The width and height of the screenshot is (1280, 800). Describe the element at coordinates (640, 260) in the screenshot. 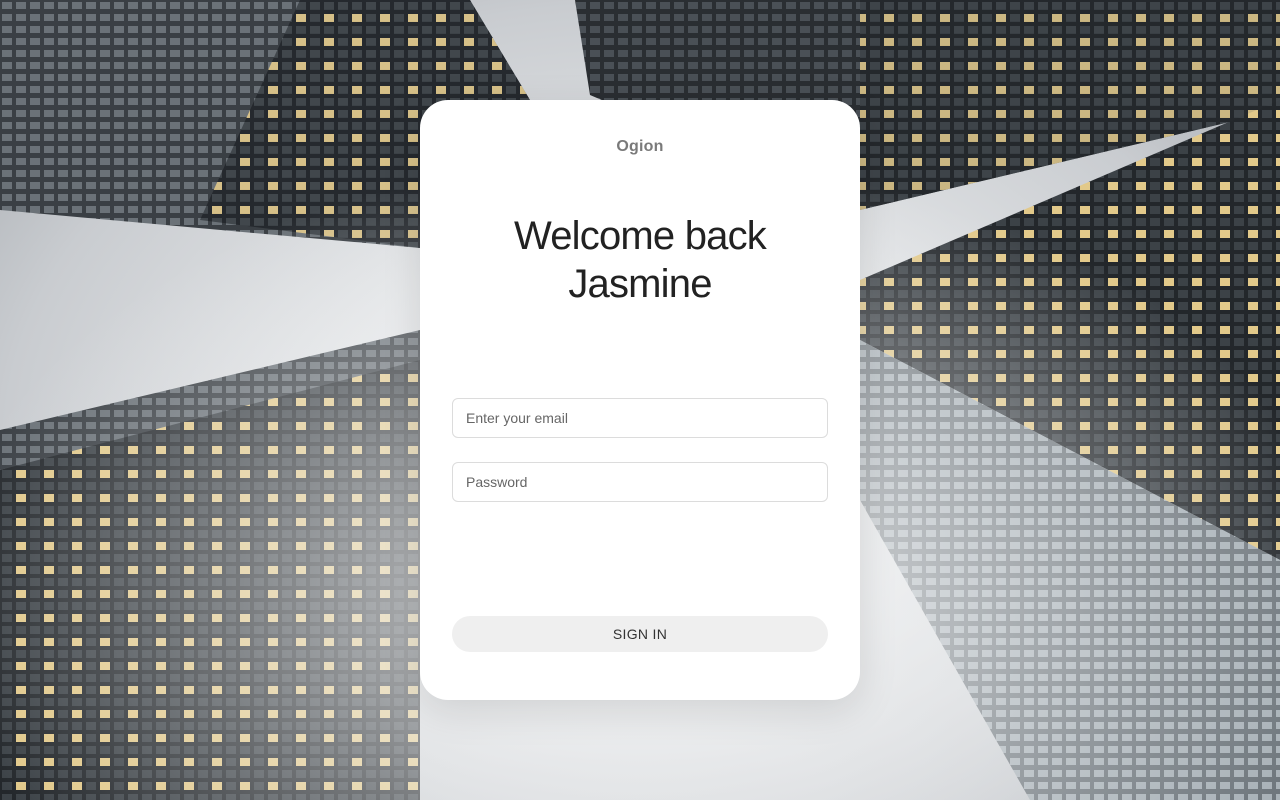

I see `welcome-heading: Welcome back Jasmine` at that location.